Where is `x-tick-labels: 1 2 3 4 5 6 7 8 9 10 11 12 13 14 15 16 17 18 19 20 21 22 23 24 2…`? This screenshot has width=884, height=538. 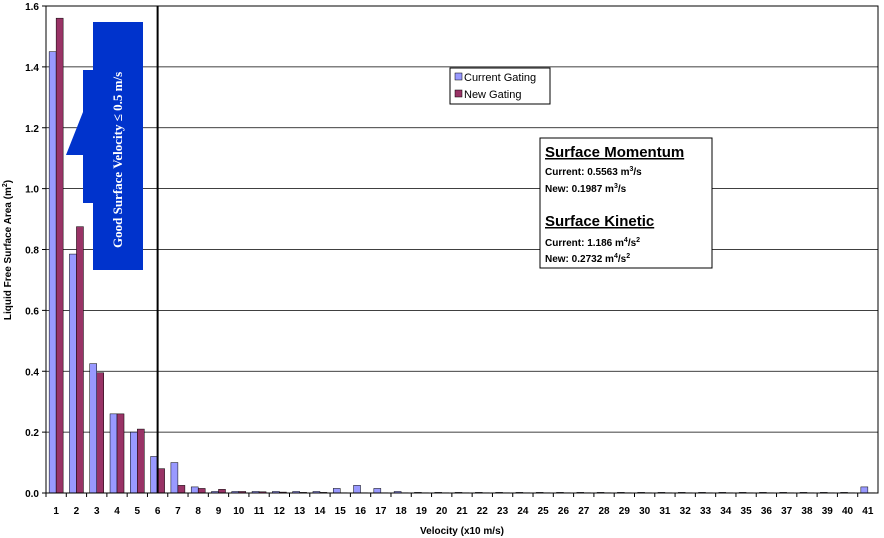
x-tick-labels: 1 2 3 4 5 6 7 8 9 10 11 12 13 14 15 16 17 18 19 20 21 22 23 24 2… is located at coordinates (459, 505).